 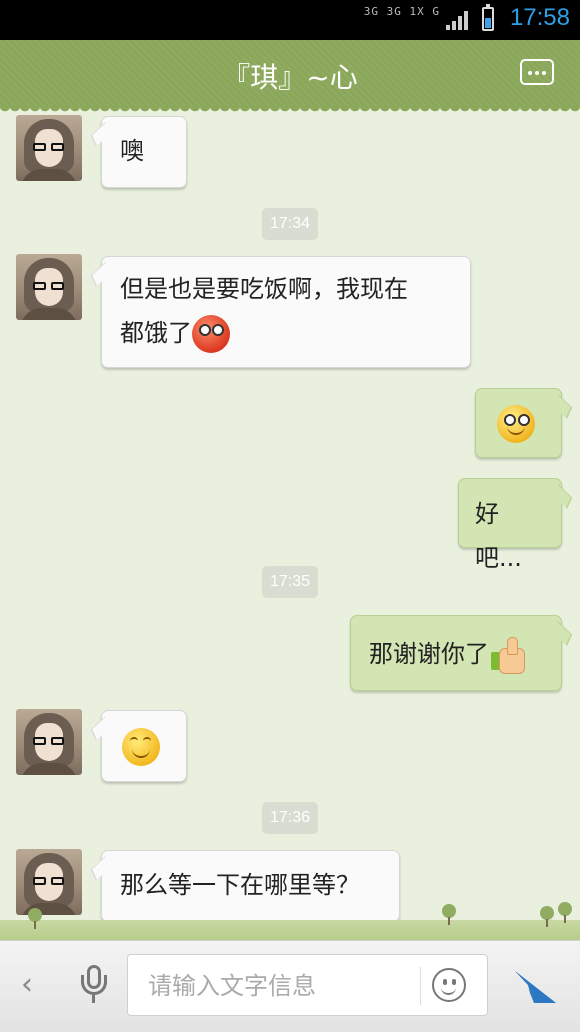 I want to click on message-input-box, so click(x=307, y=985).